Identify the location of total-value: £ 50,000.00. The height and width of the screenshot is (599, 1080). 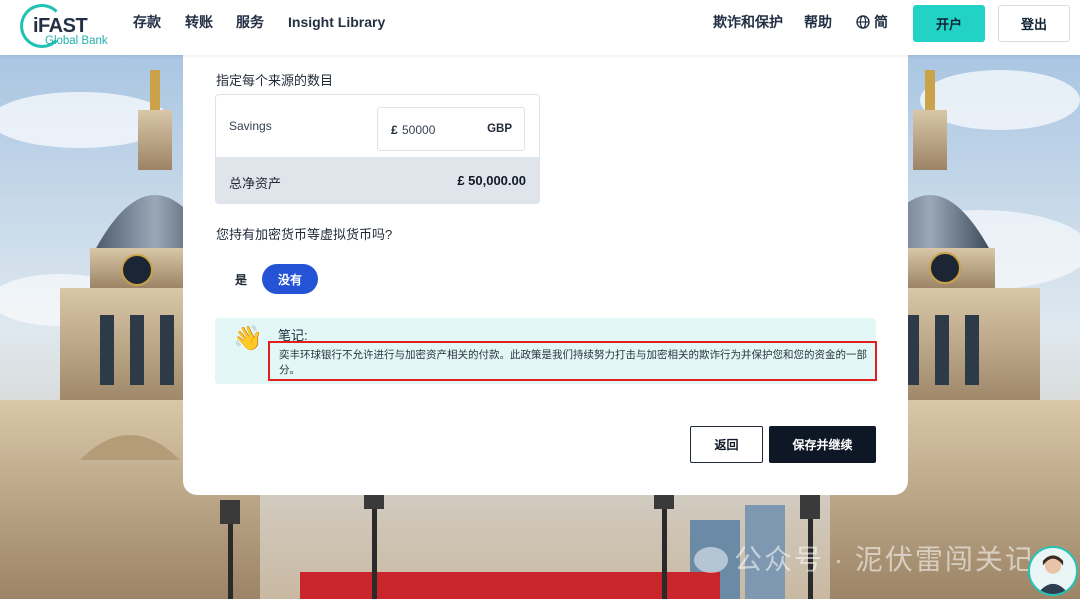
(491, 180).